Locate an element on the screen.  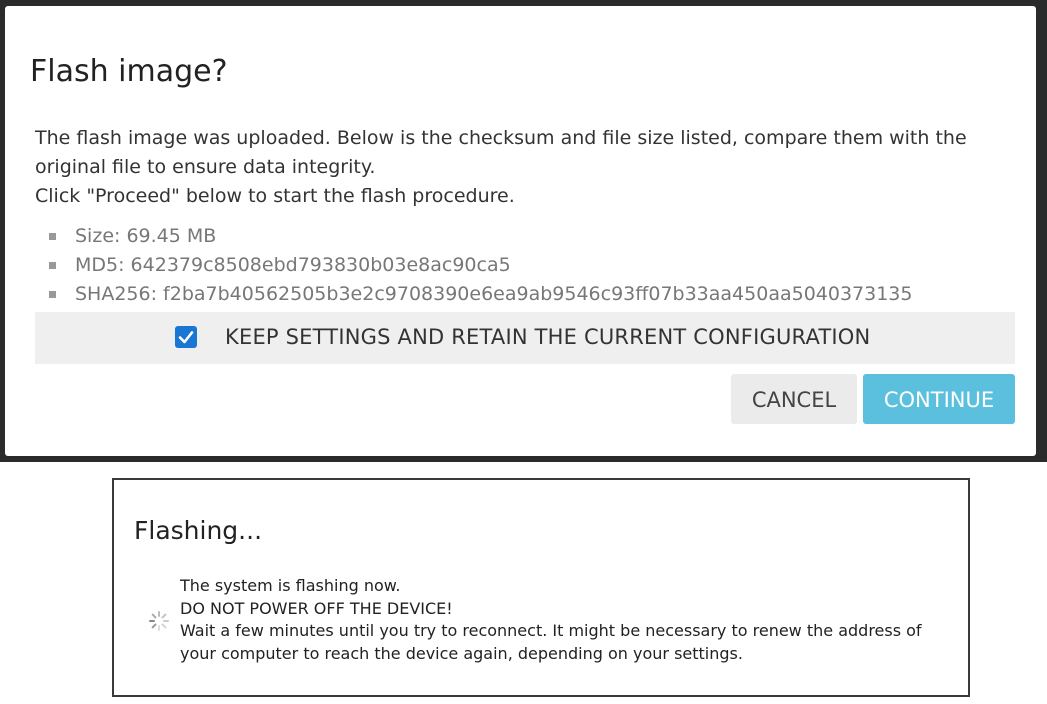
flashing-status-text: The system is flashing now. is located at coordinates (290, 585).